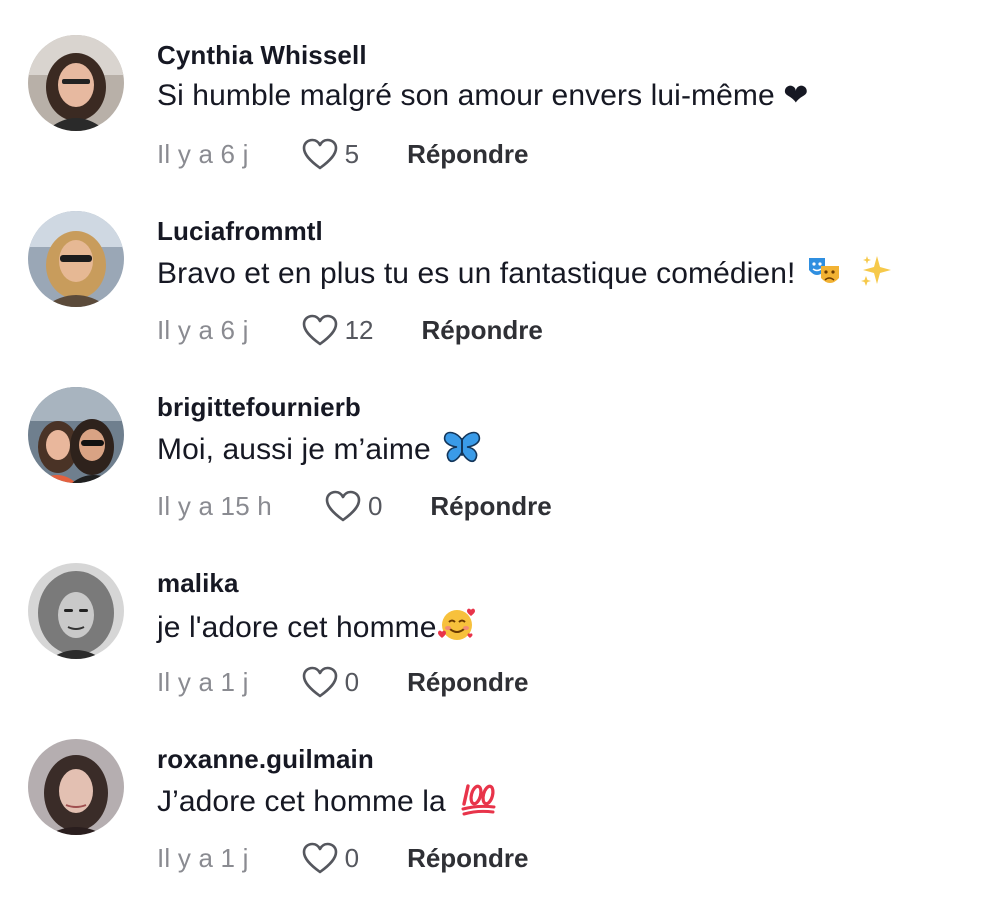 Image resolution: width=990 pixels, height=898 pixels. What do you see at coordinates (876, 275) in the screenshot?
I see `sparkles-icon` at bounding box center [876, 275].